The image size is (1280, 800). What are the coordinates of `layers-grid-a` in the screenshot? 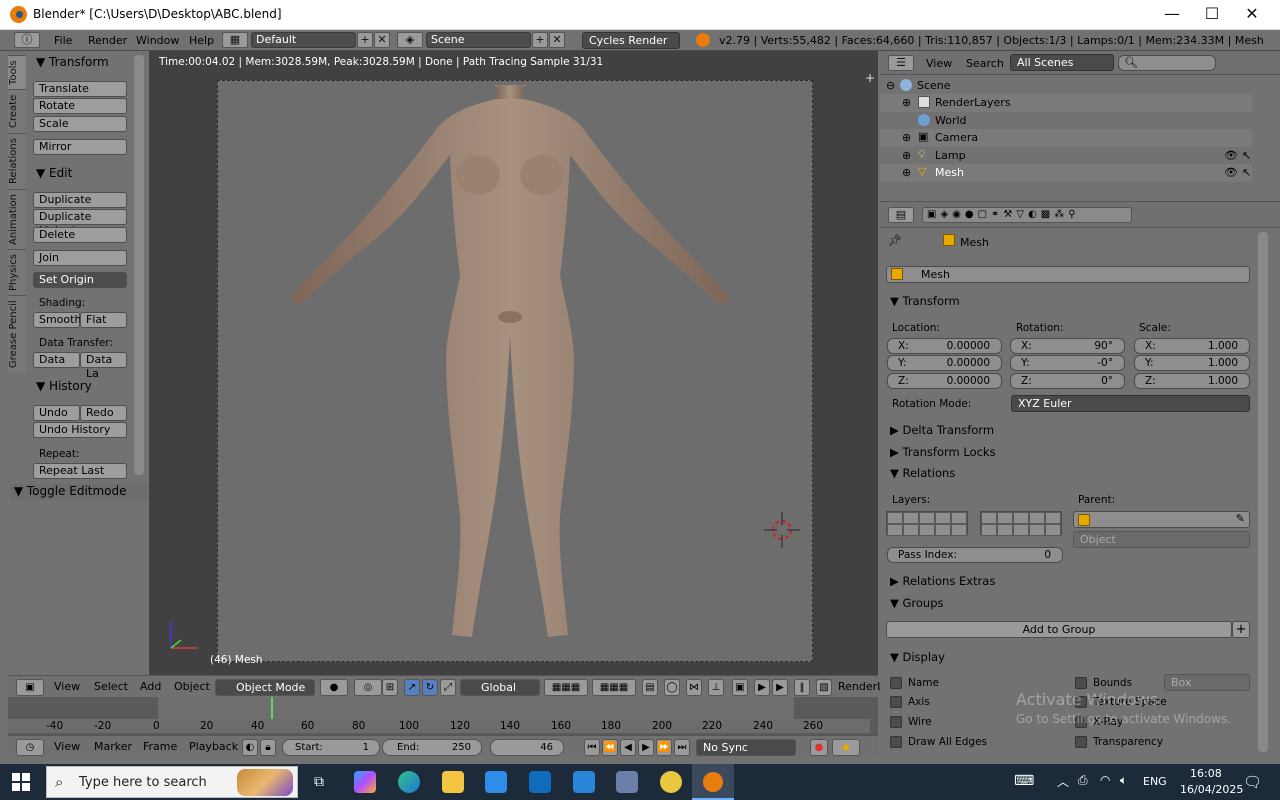 It's located at (927, 523).